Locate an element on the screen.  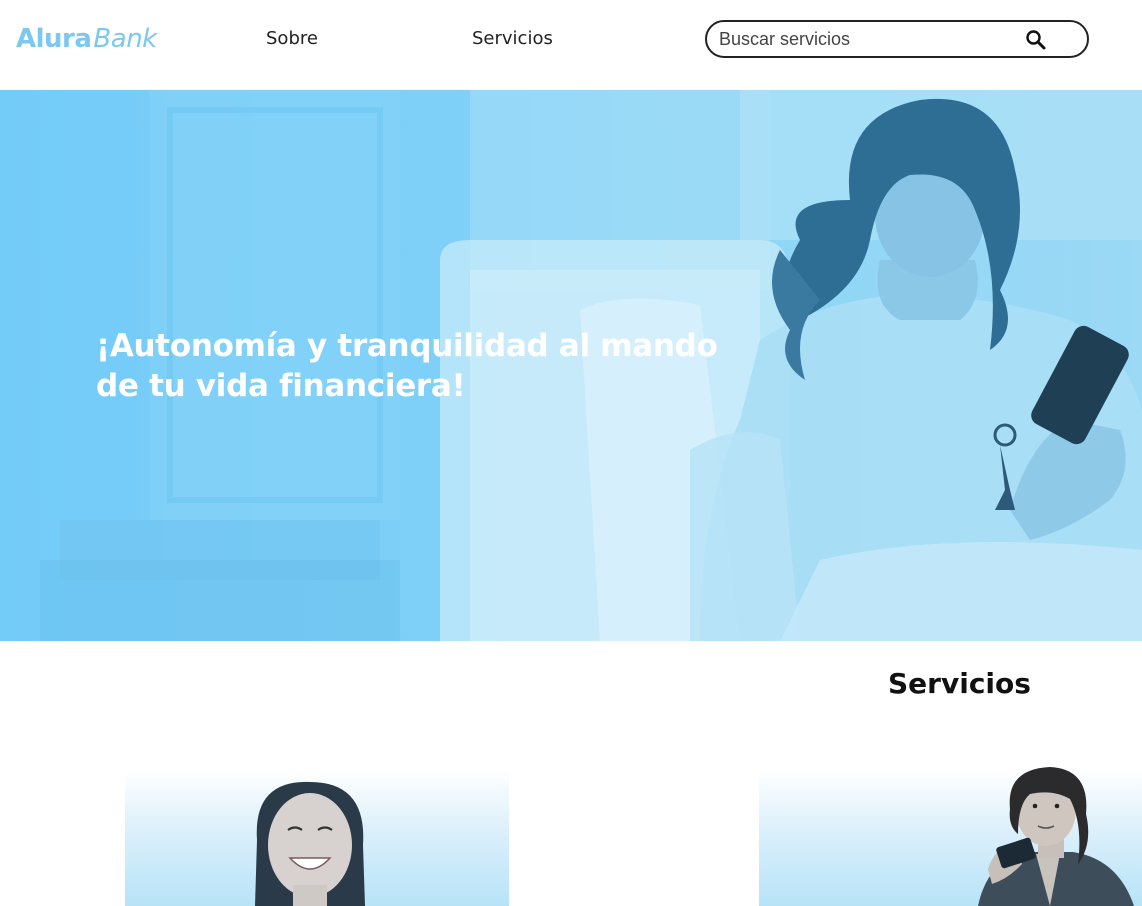
services-title: Servicios is located at coordinates (959, 683).